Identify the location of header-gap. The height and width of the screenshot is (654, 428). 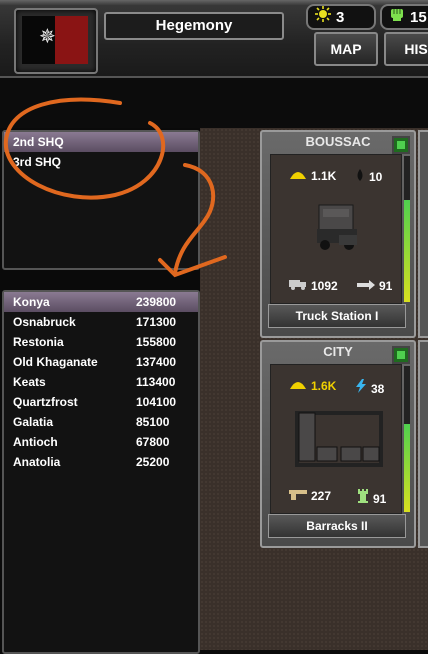
(214, 103).